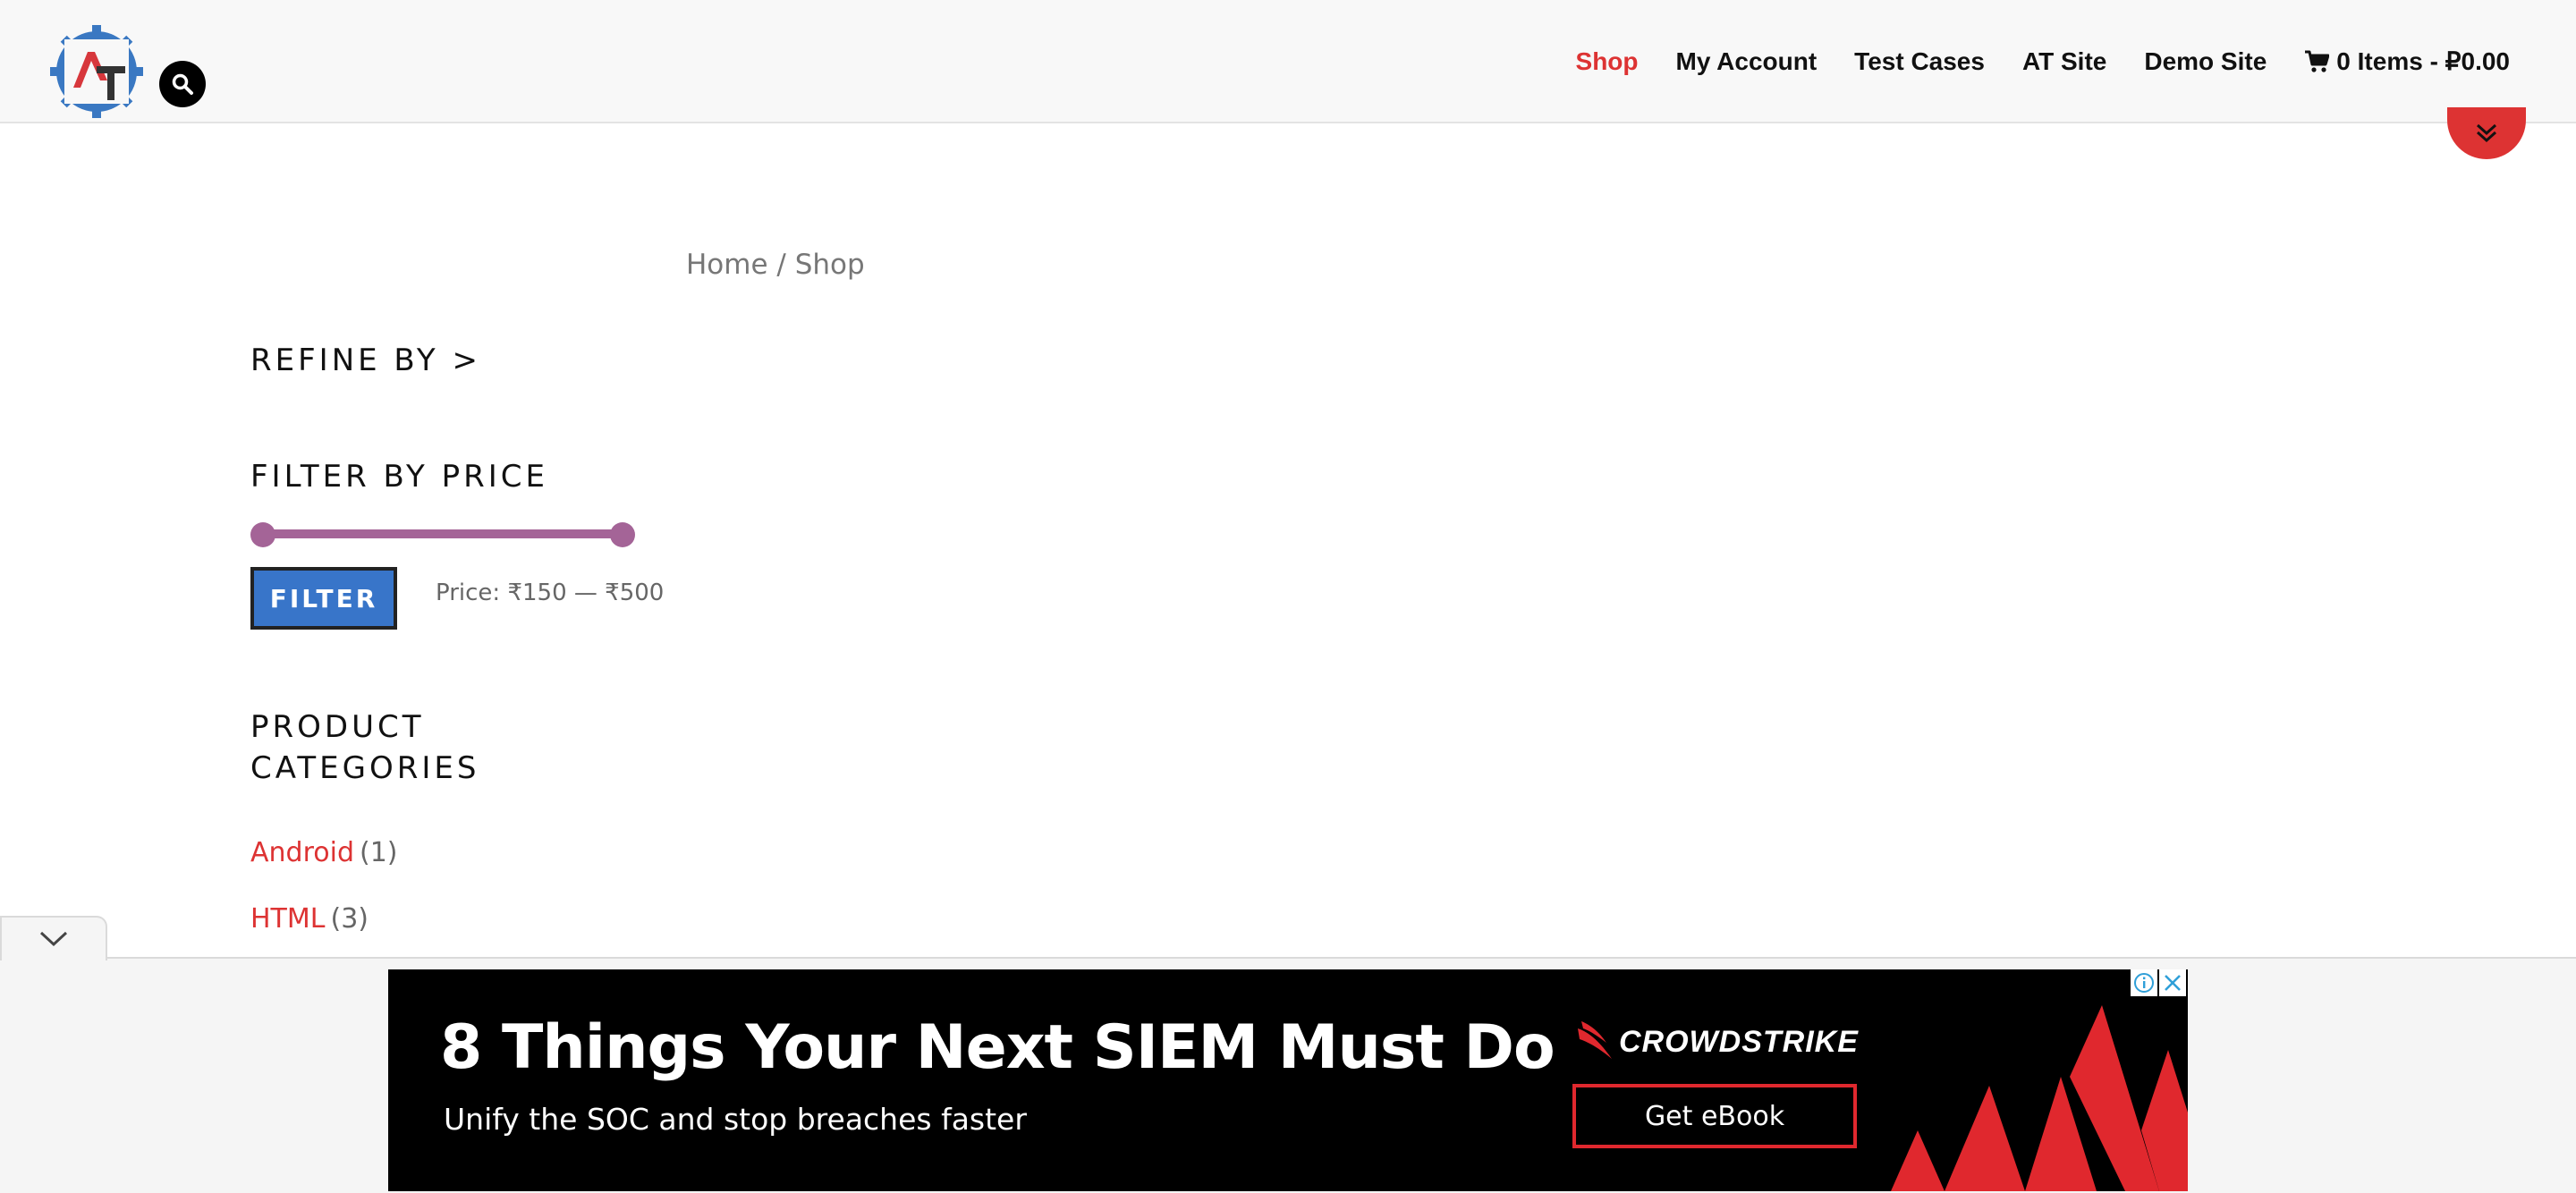  Describe the element at coordinates (1607, 61) in the screenshot. I see `nav-shop: Shop` at that location.